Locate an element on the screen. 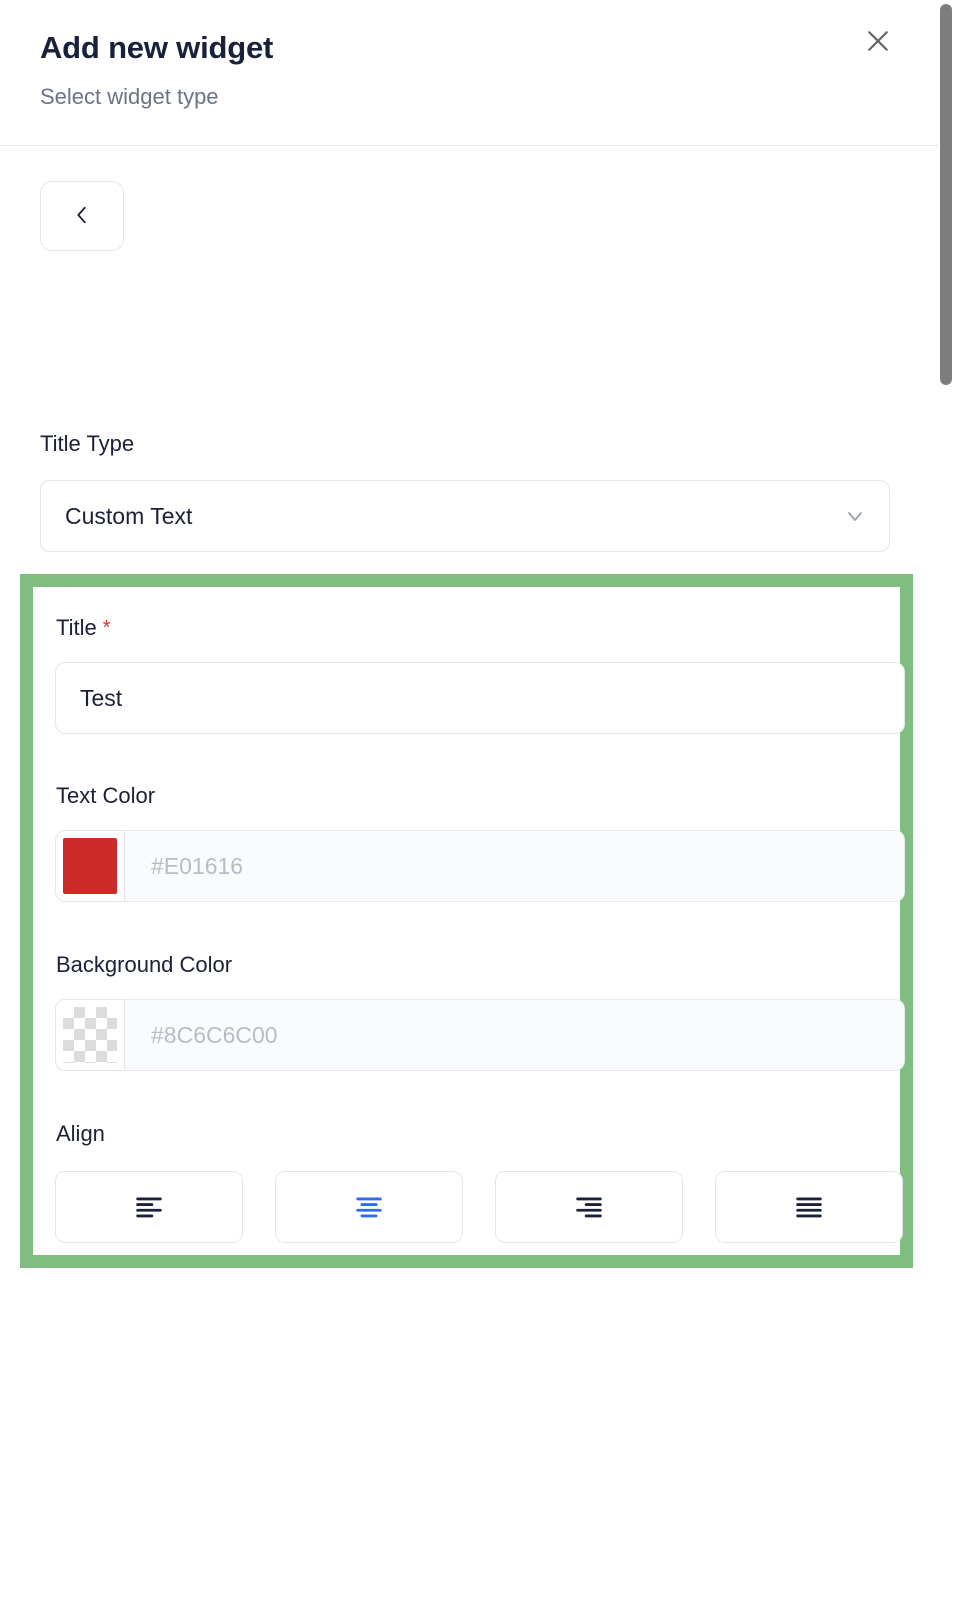 The image size is (955, 1600). align-left-button is located at coordinates (149, 1207).